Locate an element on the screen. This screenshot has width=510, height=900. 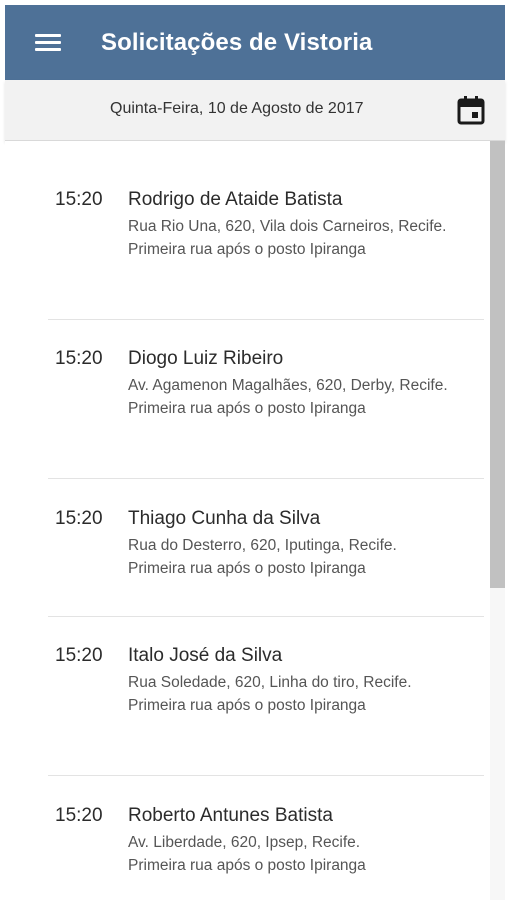
item-address-text: Rua do Desterro, 620, Iputinga, Recife. is located at coordinates (262, 545).